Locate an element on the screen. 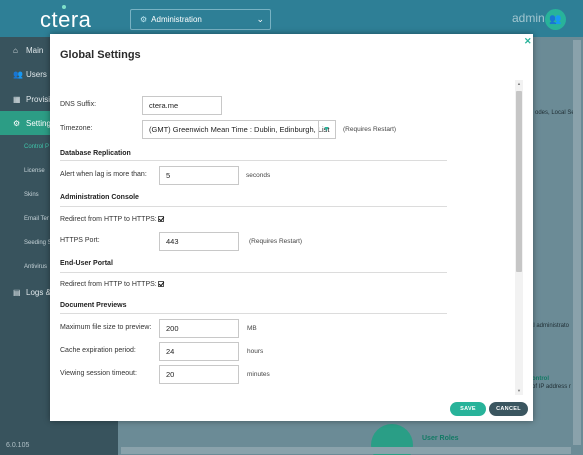 The height and width of the screenshot is (455, 583). scroll-down-icon: ▼ is located at coordinates (519, 390).